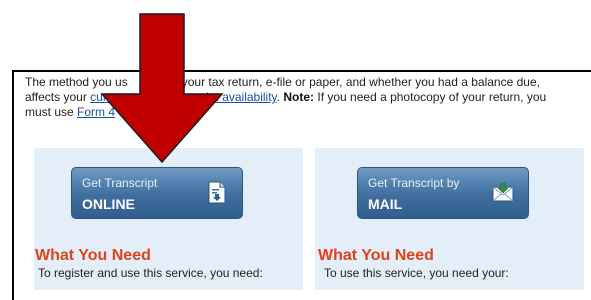  Describe the element at coordinates (443, 193) in the screenshot. I see `get-transcript-mail-button: Get Transcript by MAIL` at that location.